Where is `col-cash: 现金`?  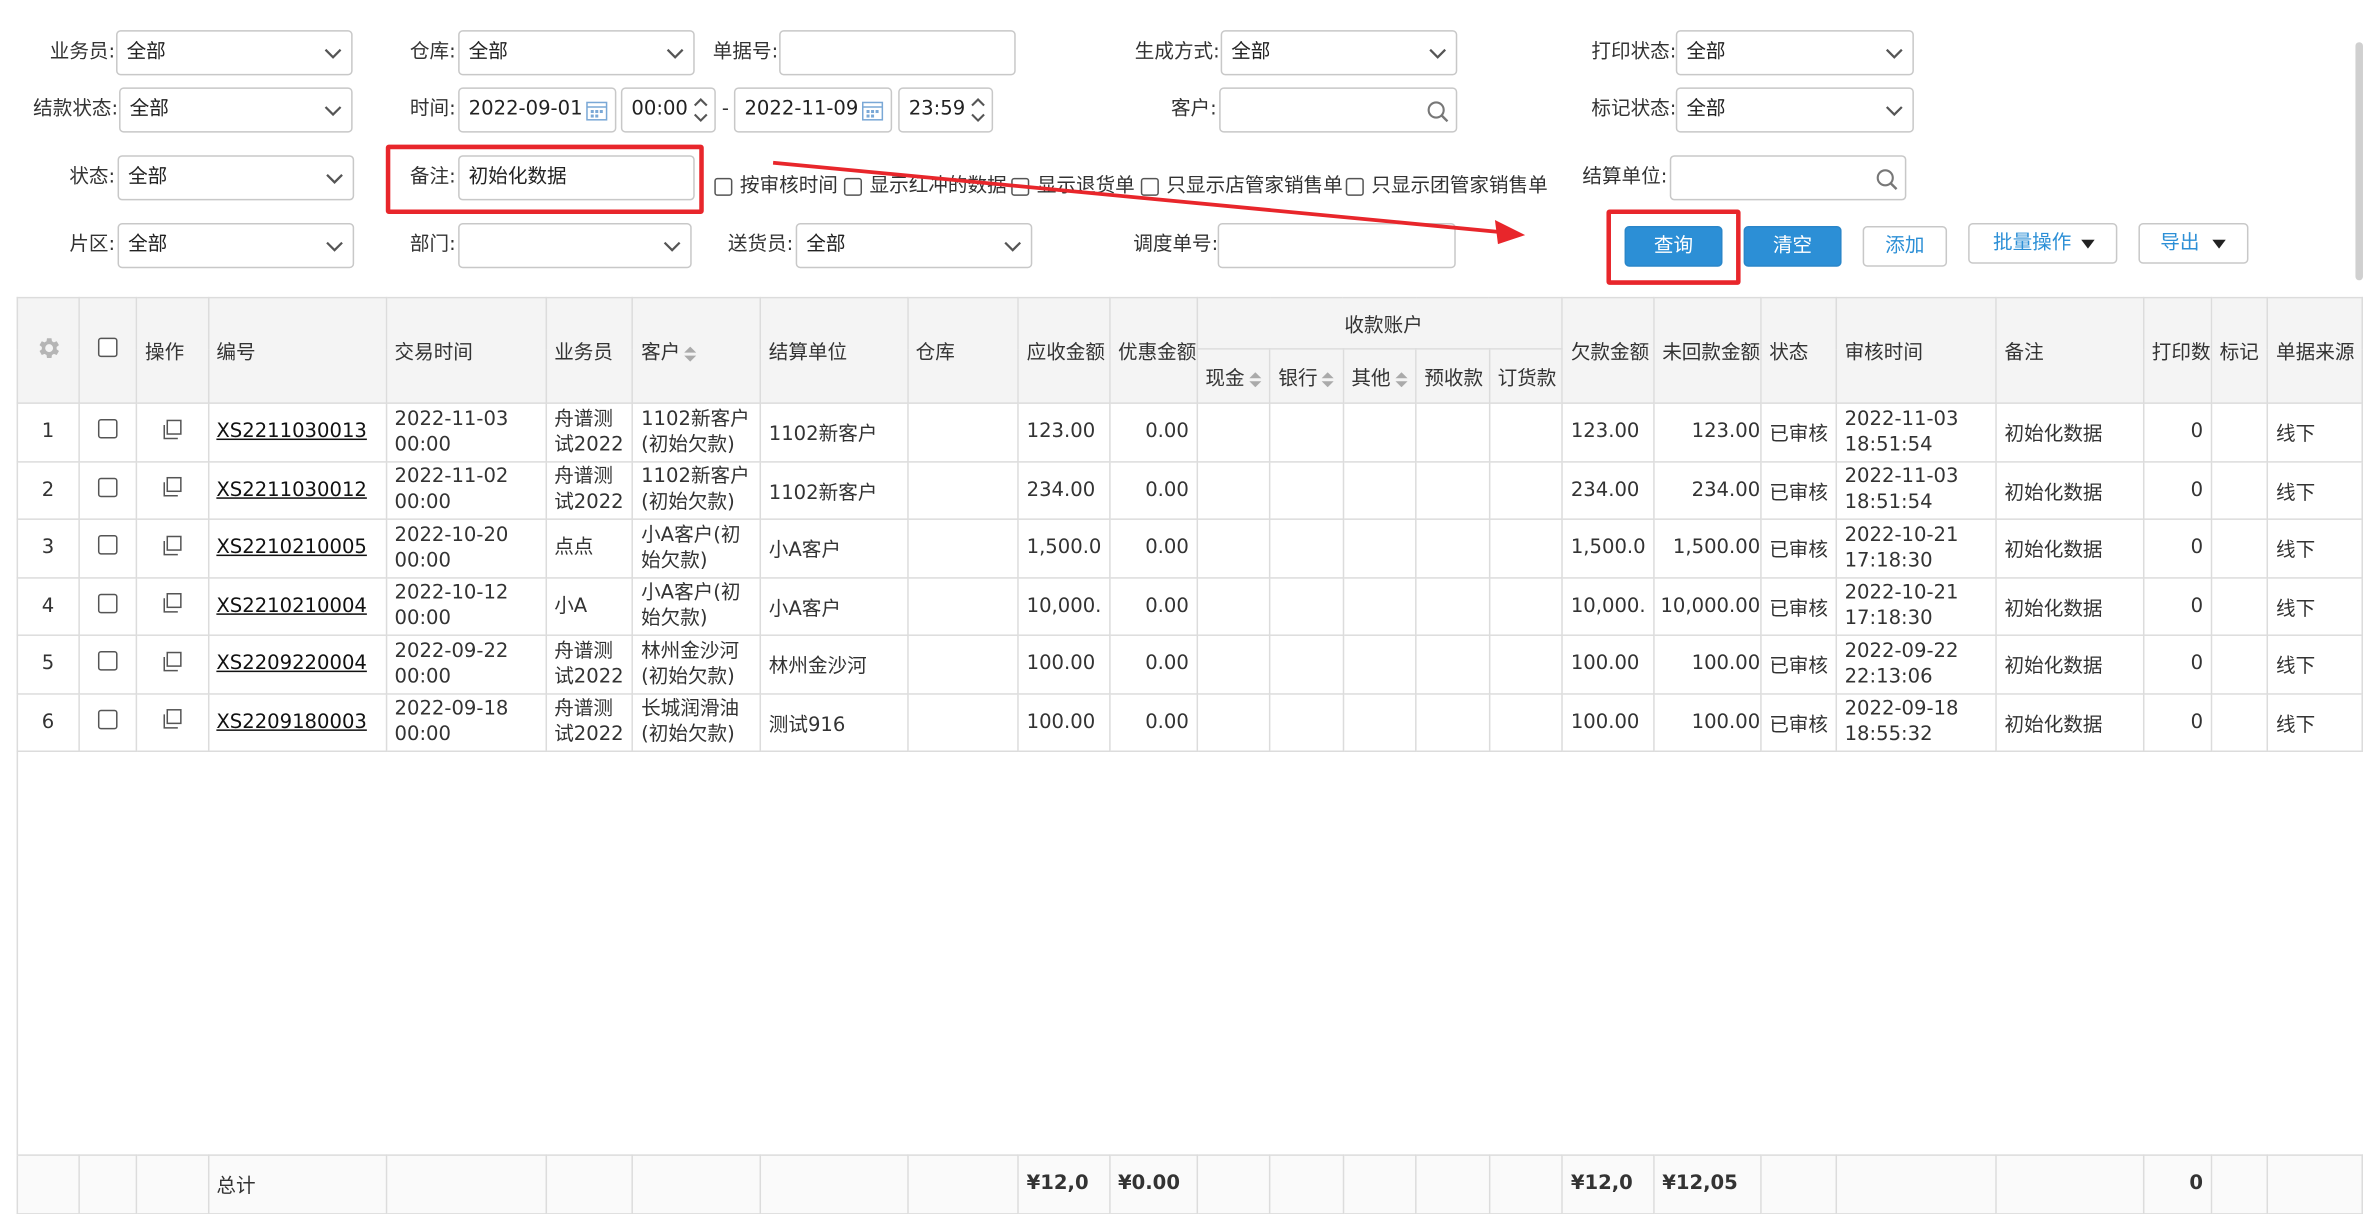 col-cash: 现金 is located at coordinates (1233, 376).